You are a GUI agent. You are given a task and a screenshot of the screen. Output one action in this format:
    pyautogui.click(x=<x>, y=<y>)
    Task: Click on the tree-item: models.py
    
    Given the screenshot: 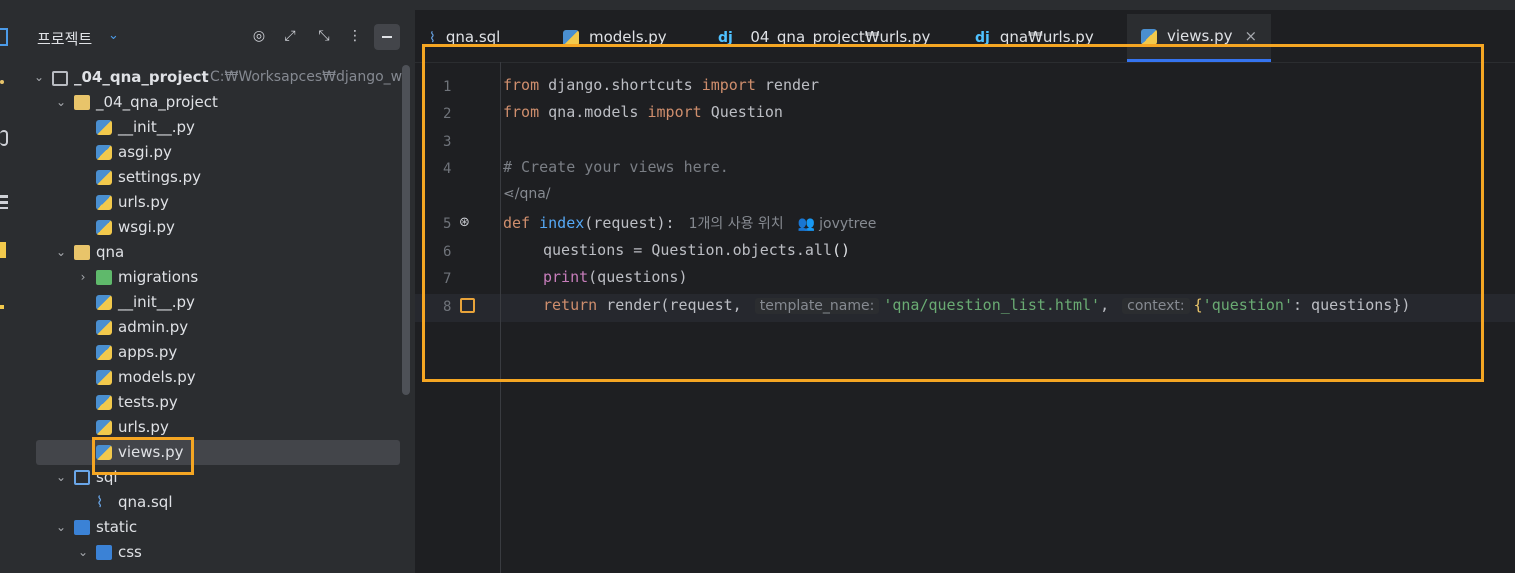 What is the action you would take?
    pyautogui.click(x=218, y=377)
    